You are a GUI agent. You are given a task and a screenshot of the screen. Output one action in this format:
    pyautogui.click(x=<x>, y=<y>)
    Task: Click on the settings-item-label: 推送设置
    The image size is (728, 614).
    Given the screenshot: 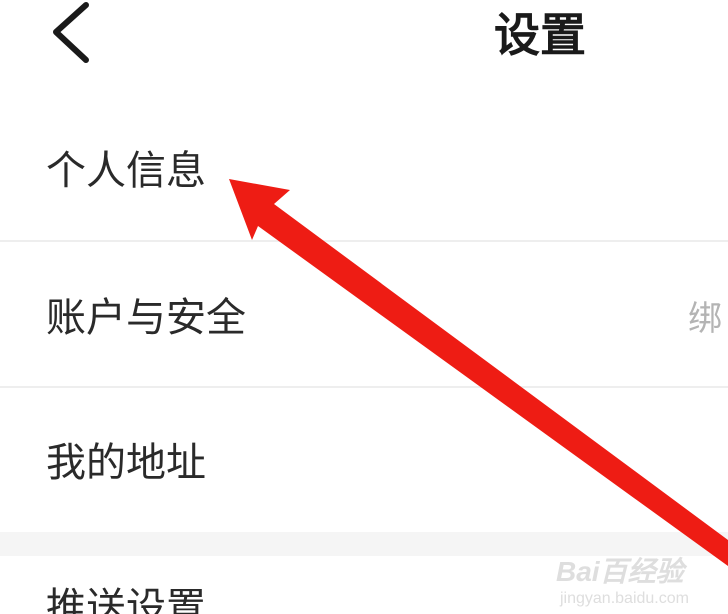 What is the action you would take?
    pyautogui.click(x=126, y=599)
    